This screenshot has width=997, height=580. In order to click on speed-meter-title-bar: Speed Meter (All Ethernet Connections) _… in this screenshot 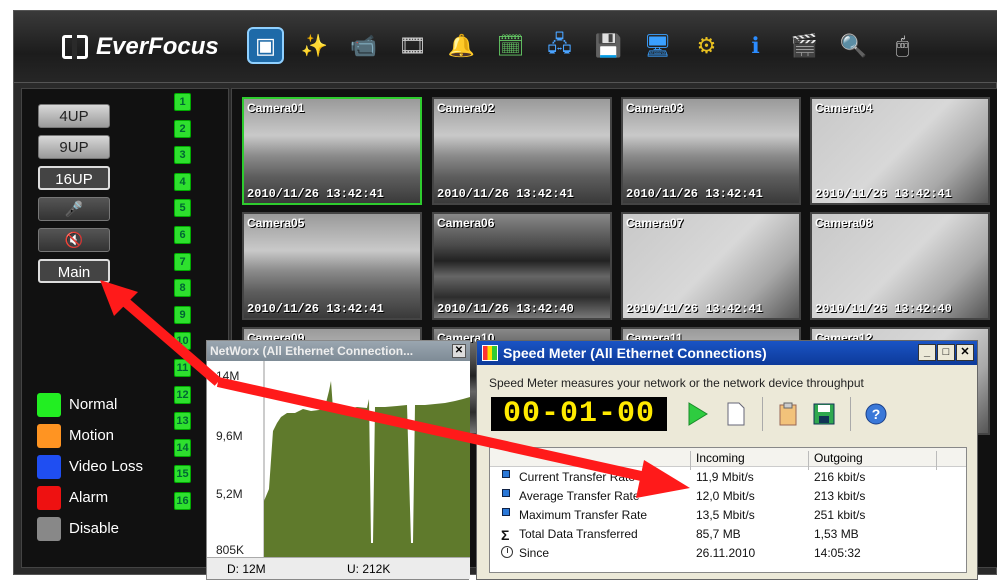, I will do `click(727, 353)`.